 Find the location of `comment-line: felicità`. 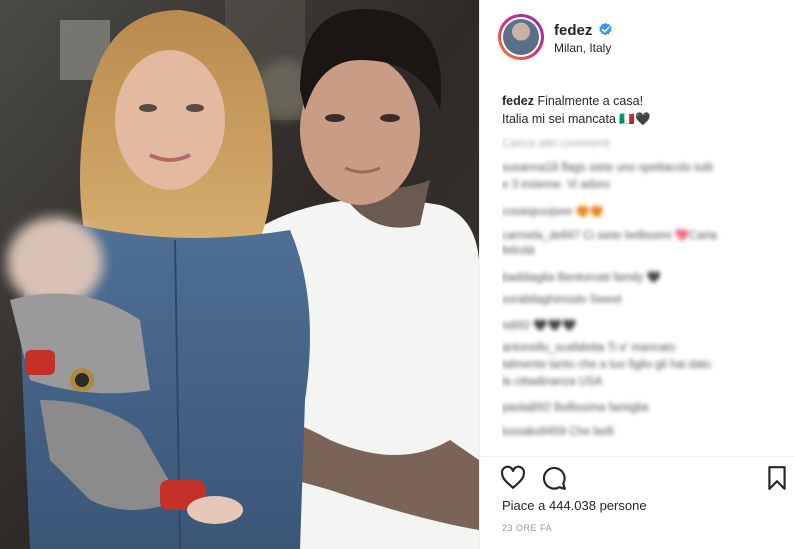

comment-line: felicità is located at coordinates (518, 251).